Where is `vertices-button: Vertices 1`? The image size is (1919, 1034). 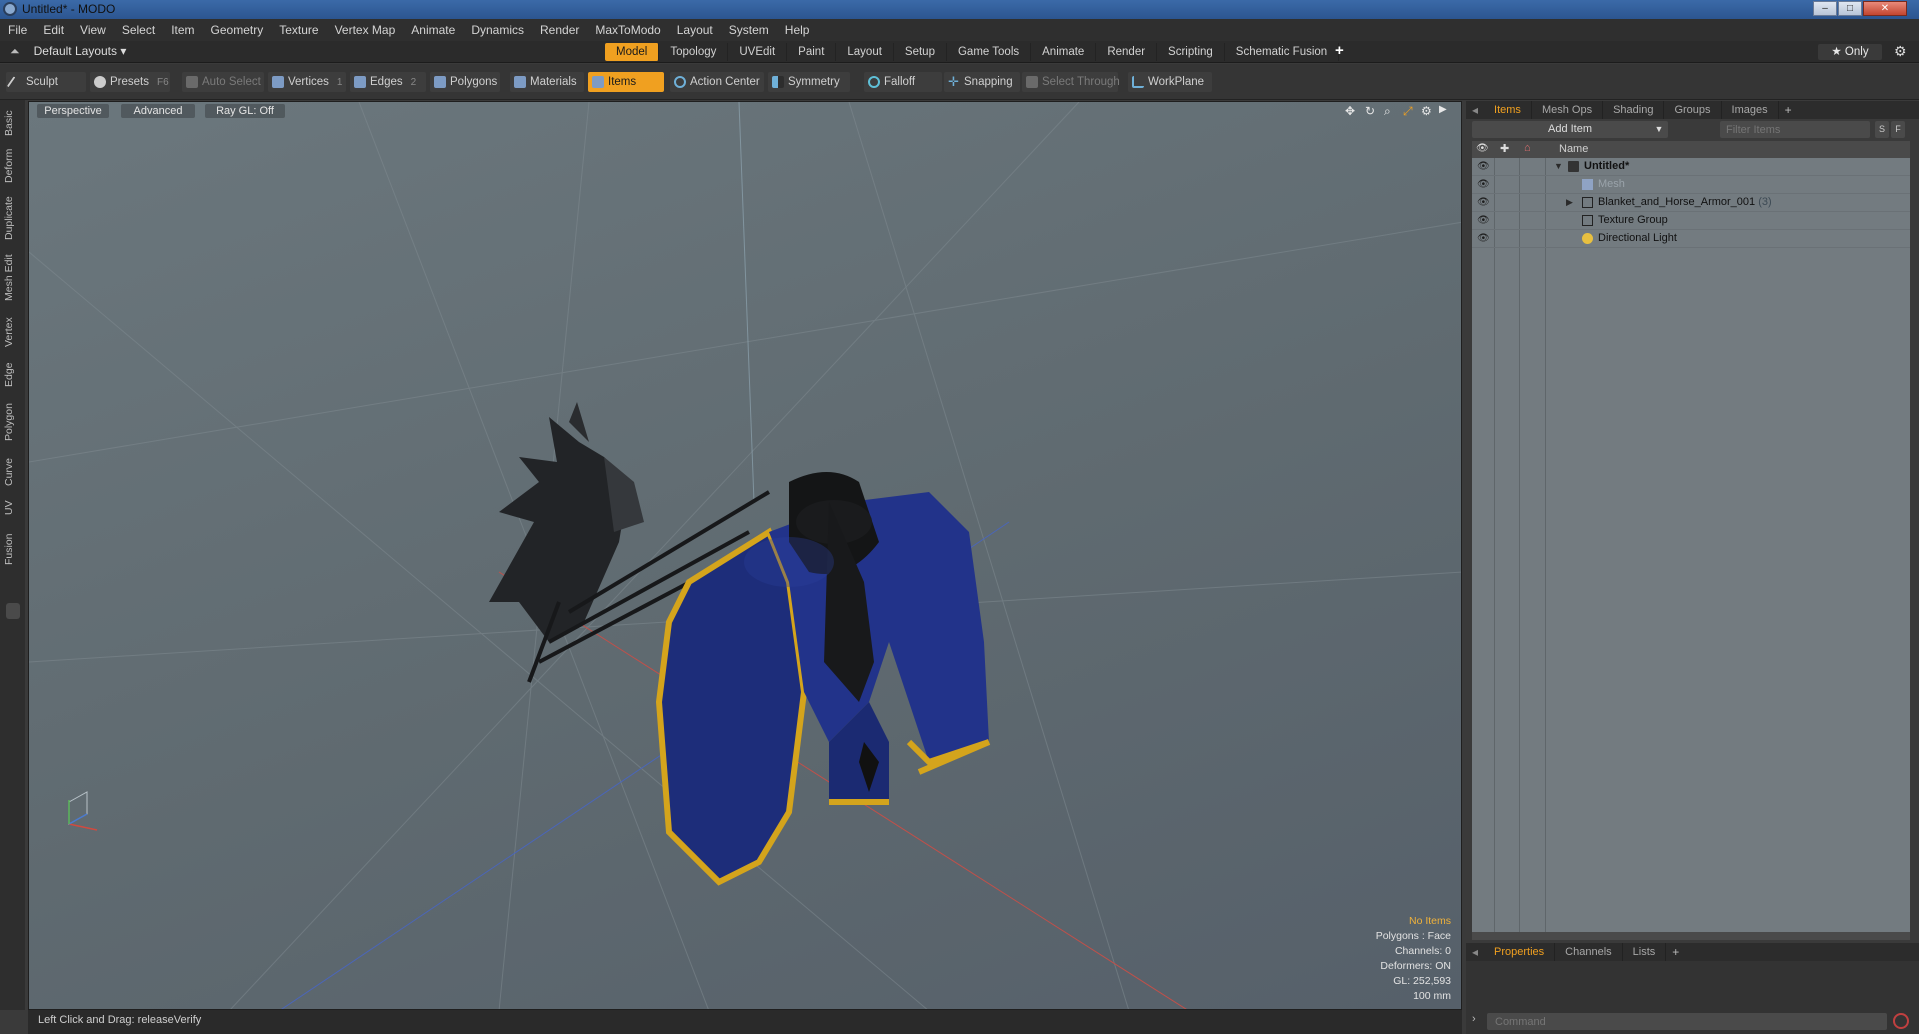
vertices-button: Vertices 1 is located at coordinates (307, 82).